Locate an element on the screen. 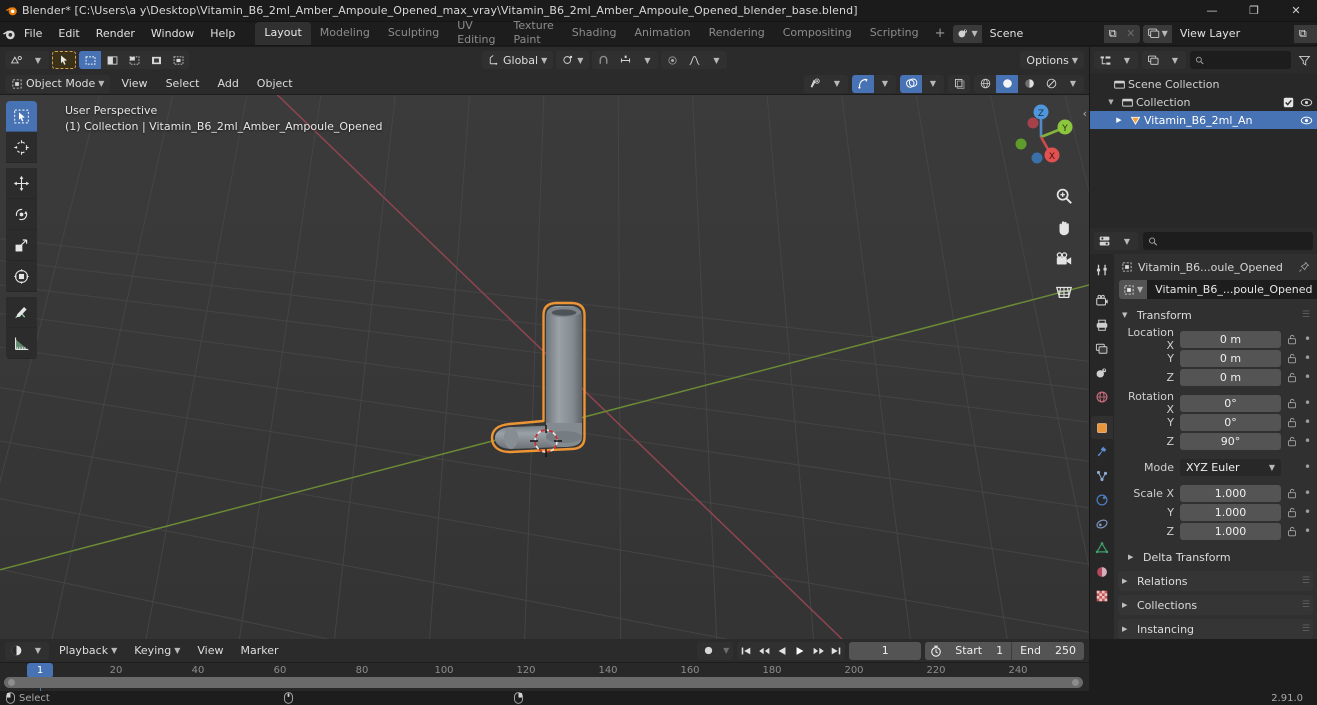  field-value: 90° is located at coordinates (1230, 441).